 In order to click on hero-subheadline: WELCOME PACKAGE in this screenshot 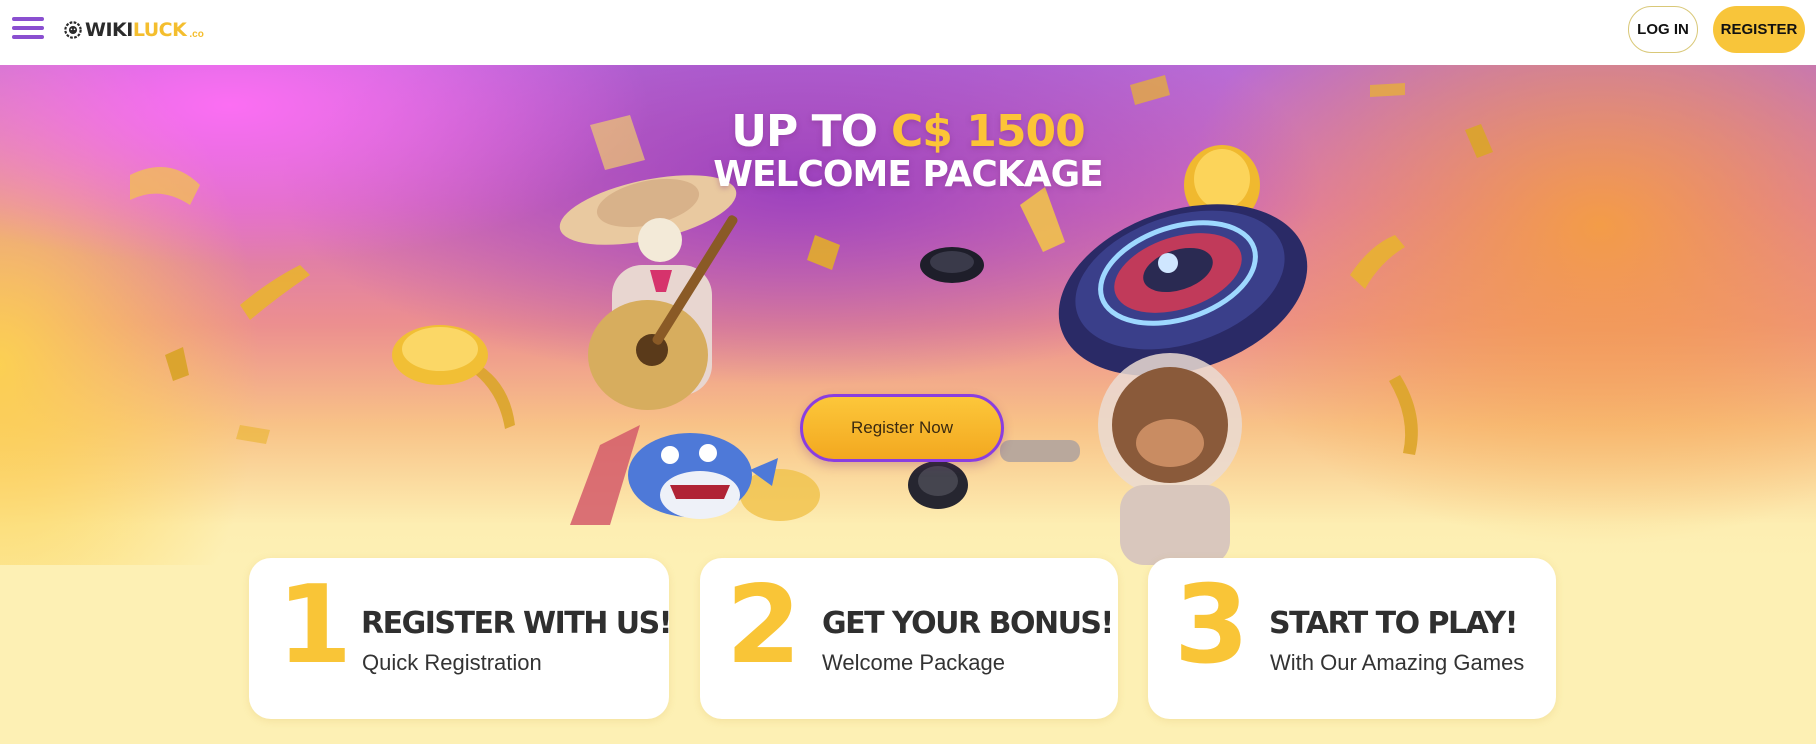, I will do `click(908, 174)`.